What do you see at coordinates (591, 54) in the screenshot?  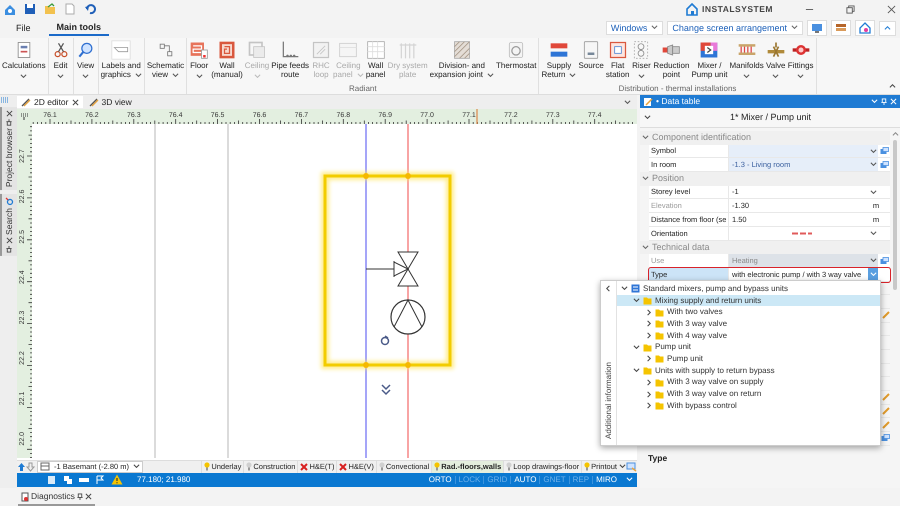 I see `ribbon-button: Source` at bounding box center [591, 54].